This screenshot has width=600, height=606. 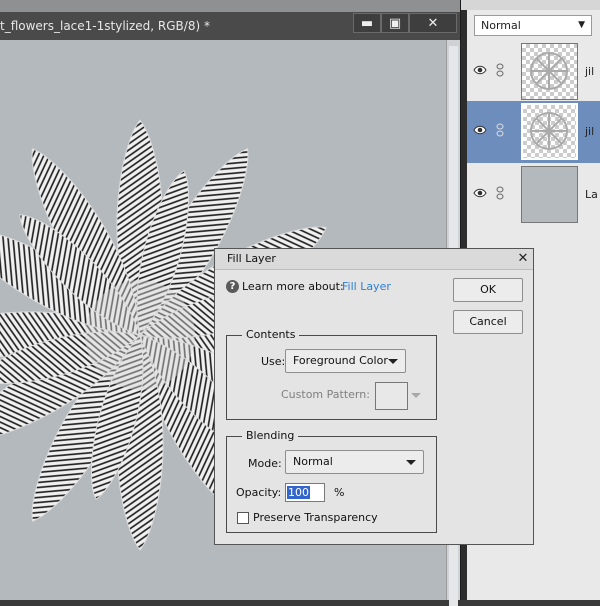 What do you see at coordinates (533, 25) in the screenshot?
I see `blend-mode-select: Normal ▼` at bounding box center [533, 25].